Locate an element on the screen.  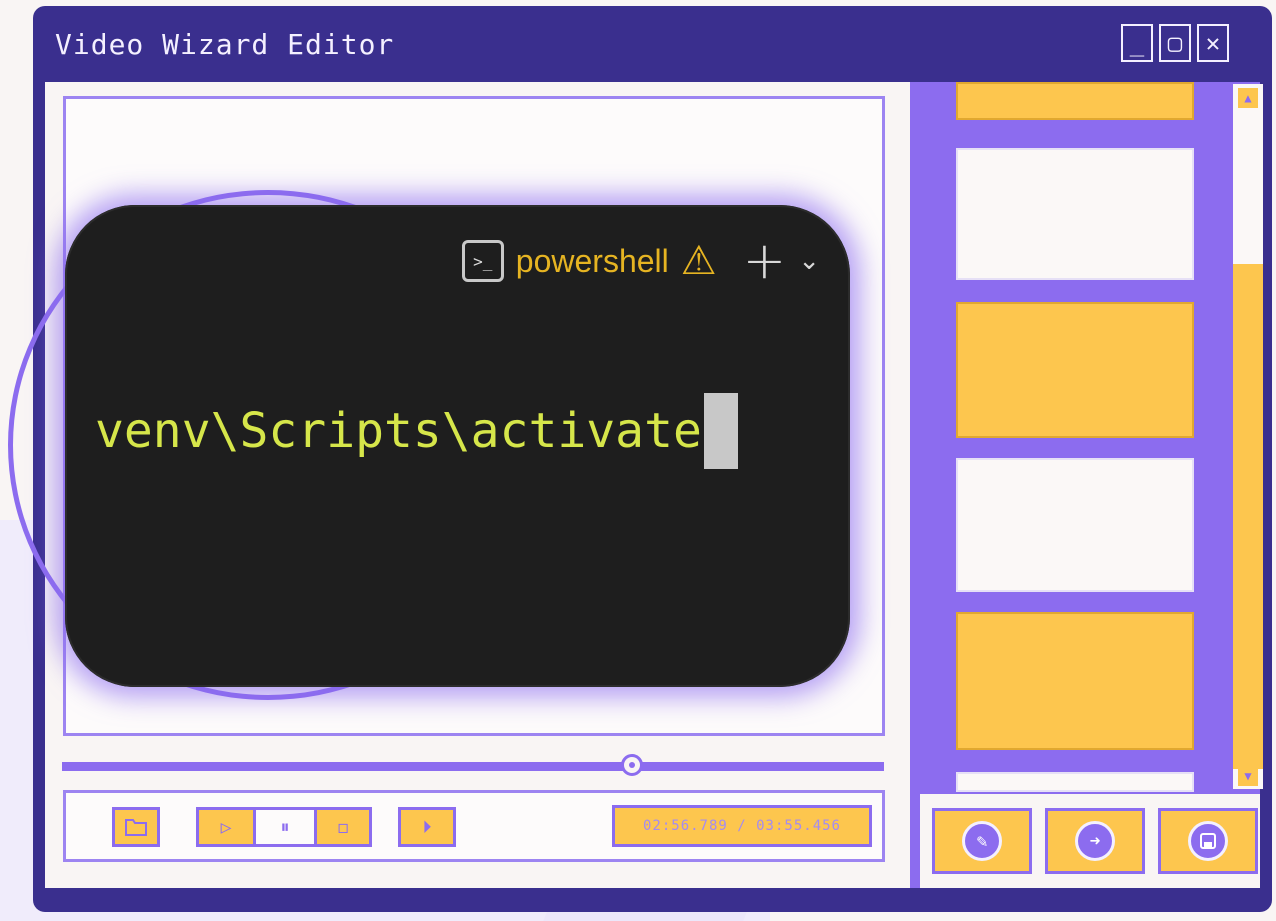
shell-label: powershell is located at coordinates (592, 261).